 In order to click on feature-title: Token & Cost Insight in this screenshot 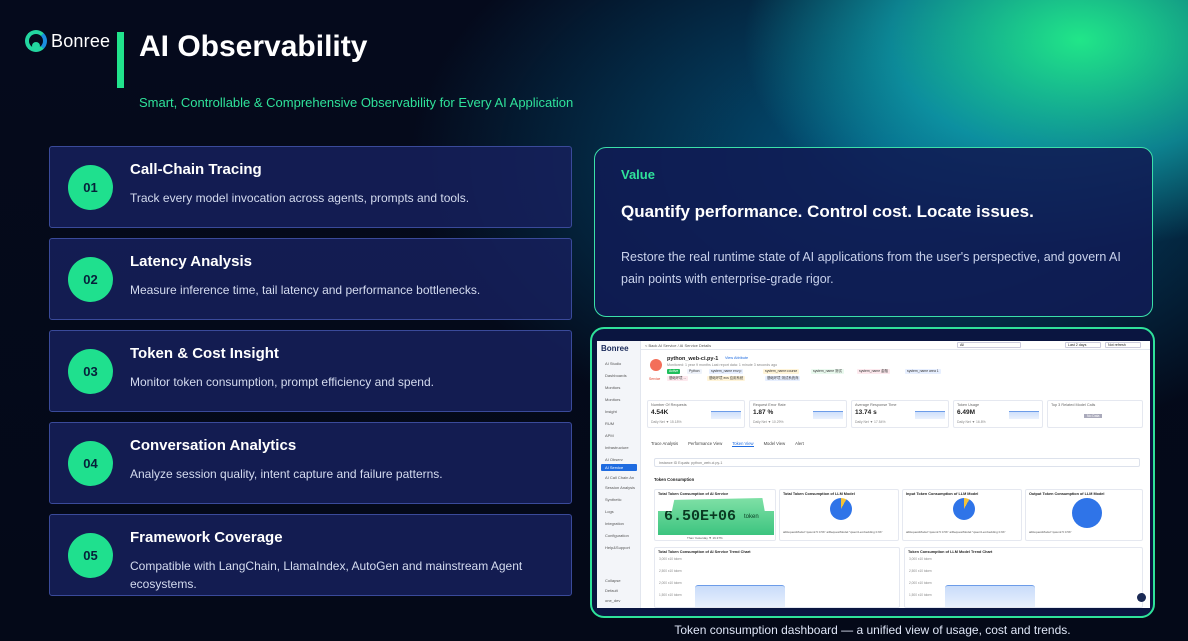, I will do `click(204, 353)`.